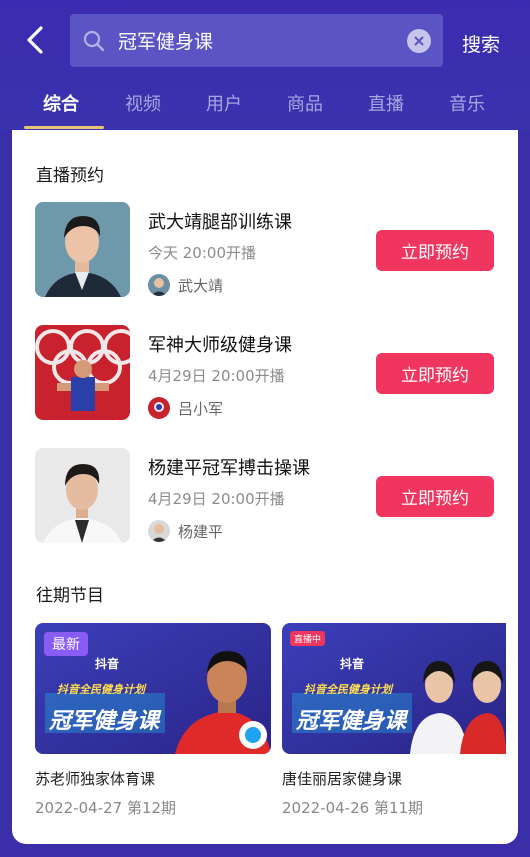 The width and height of the screenshot is (530, 857). What do you see at coordinates (70, 176) in the screenshot?
I see `live-section-title: 直播预约` at bounding box center [70, 176].